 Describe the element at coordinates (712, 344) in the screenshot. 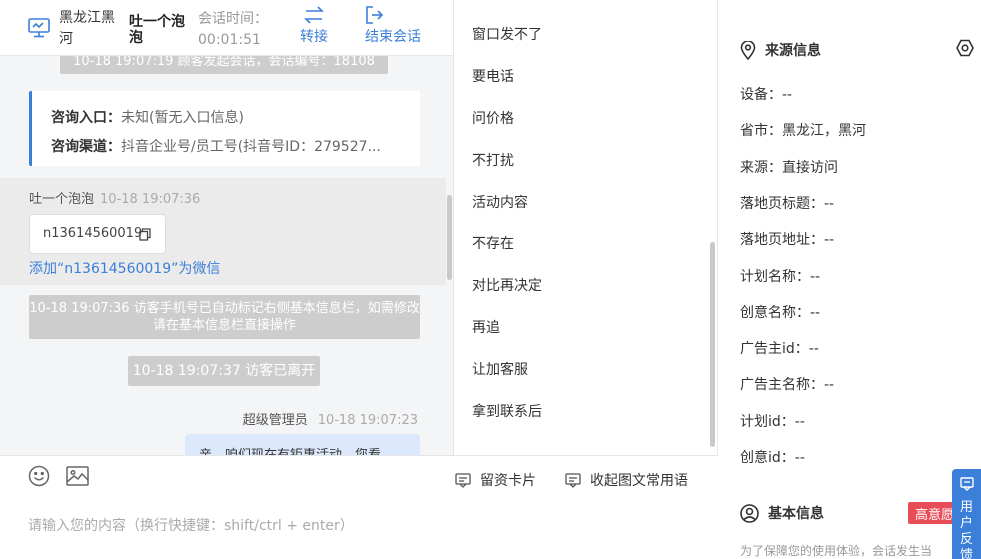

I see `phrase-scrollbar` at that location.